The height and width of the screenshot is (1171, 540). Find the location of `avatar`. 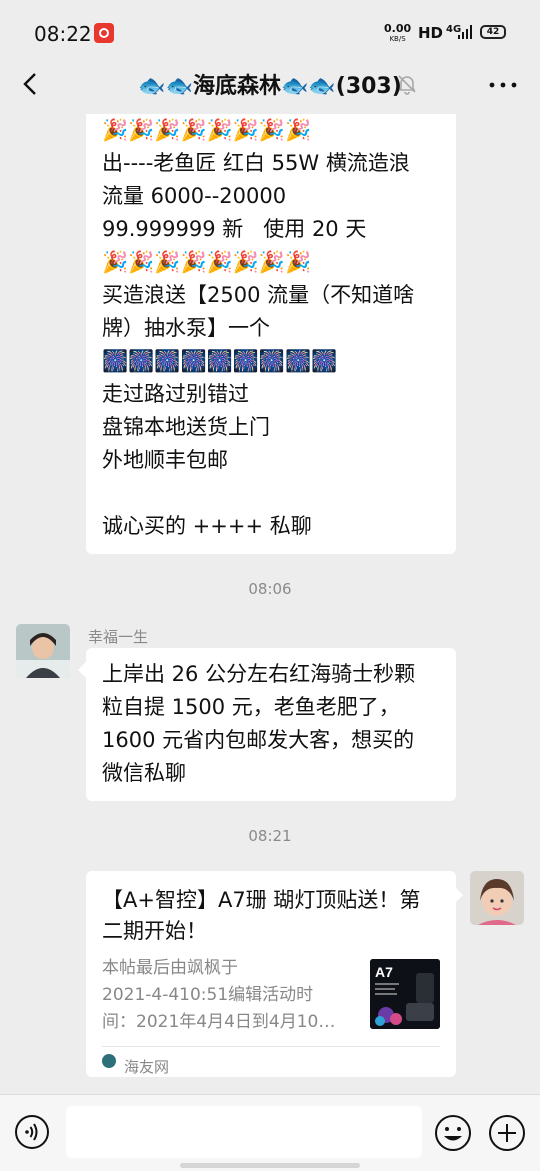

avatar is located at coordinates (43, 651).